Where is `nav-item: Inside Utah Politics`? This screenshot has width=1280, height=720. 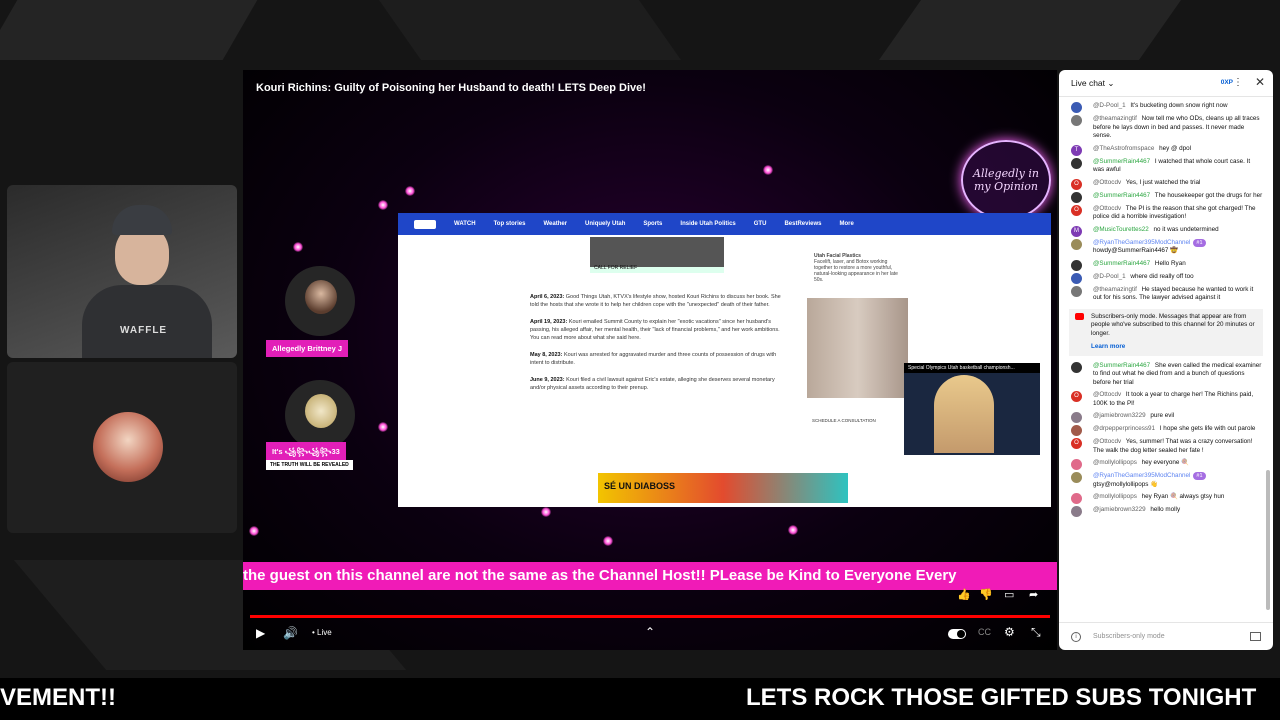
nav-item: Inside Utah Politics is located at coordinates (708, 224).